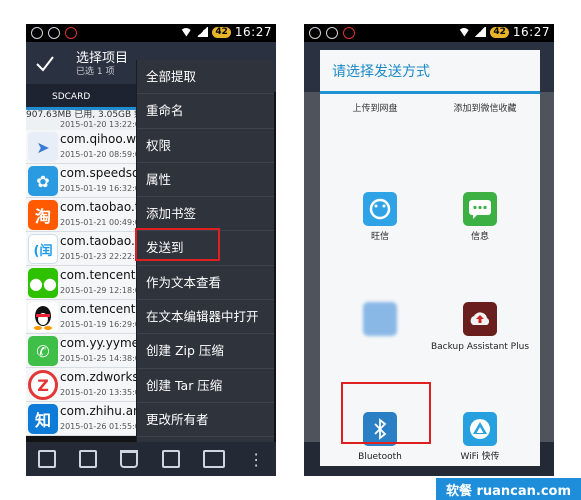  What do you see at coordinates (98, 188) in the screenshot?
I see `file-date: 2015-01-19 16:32:0` at bounding box center [98, 188].